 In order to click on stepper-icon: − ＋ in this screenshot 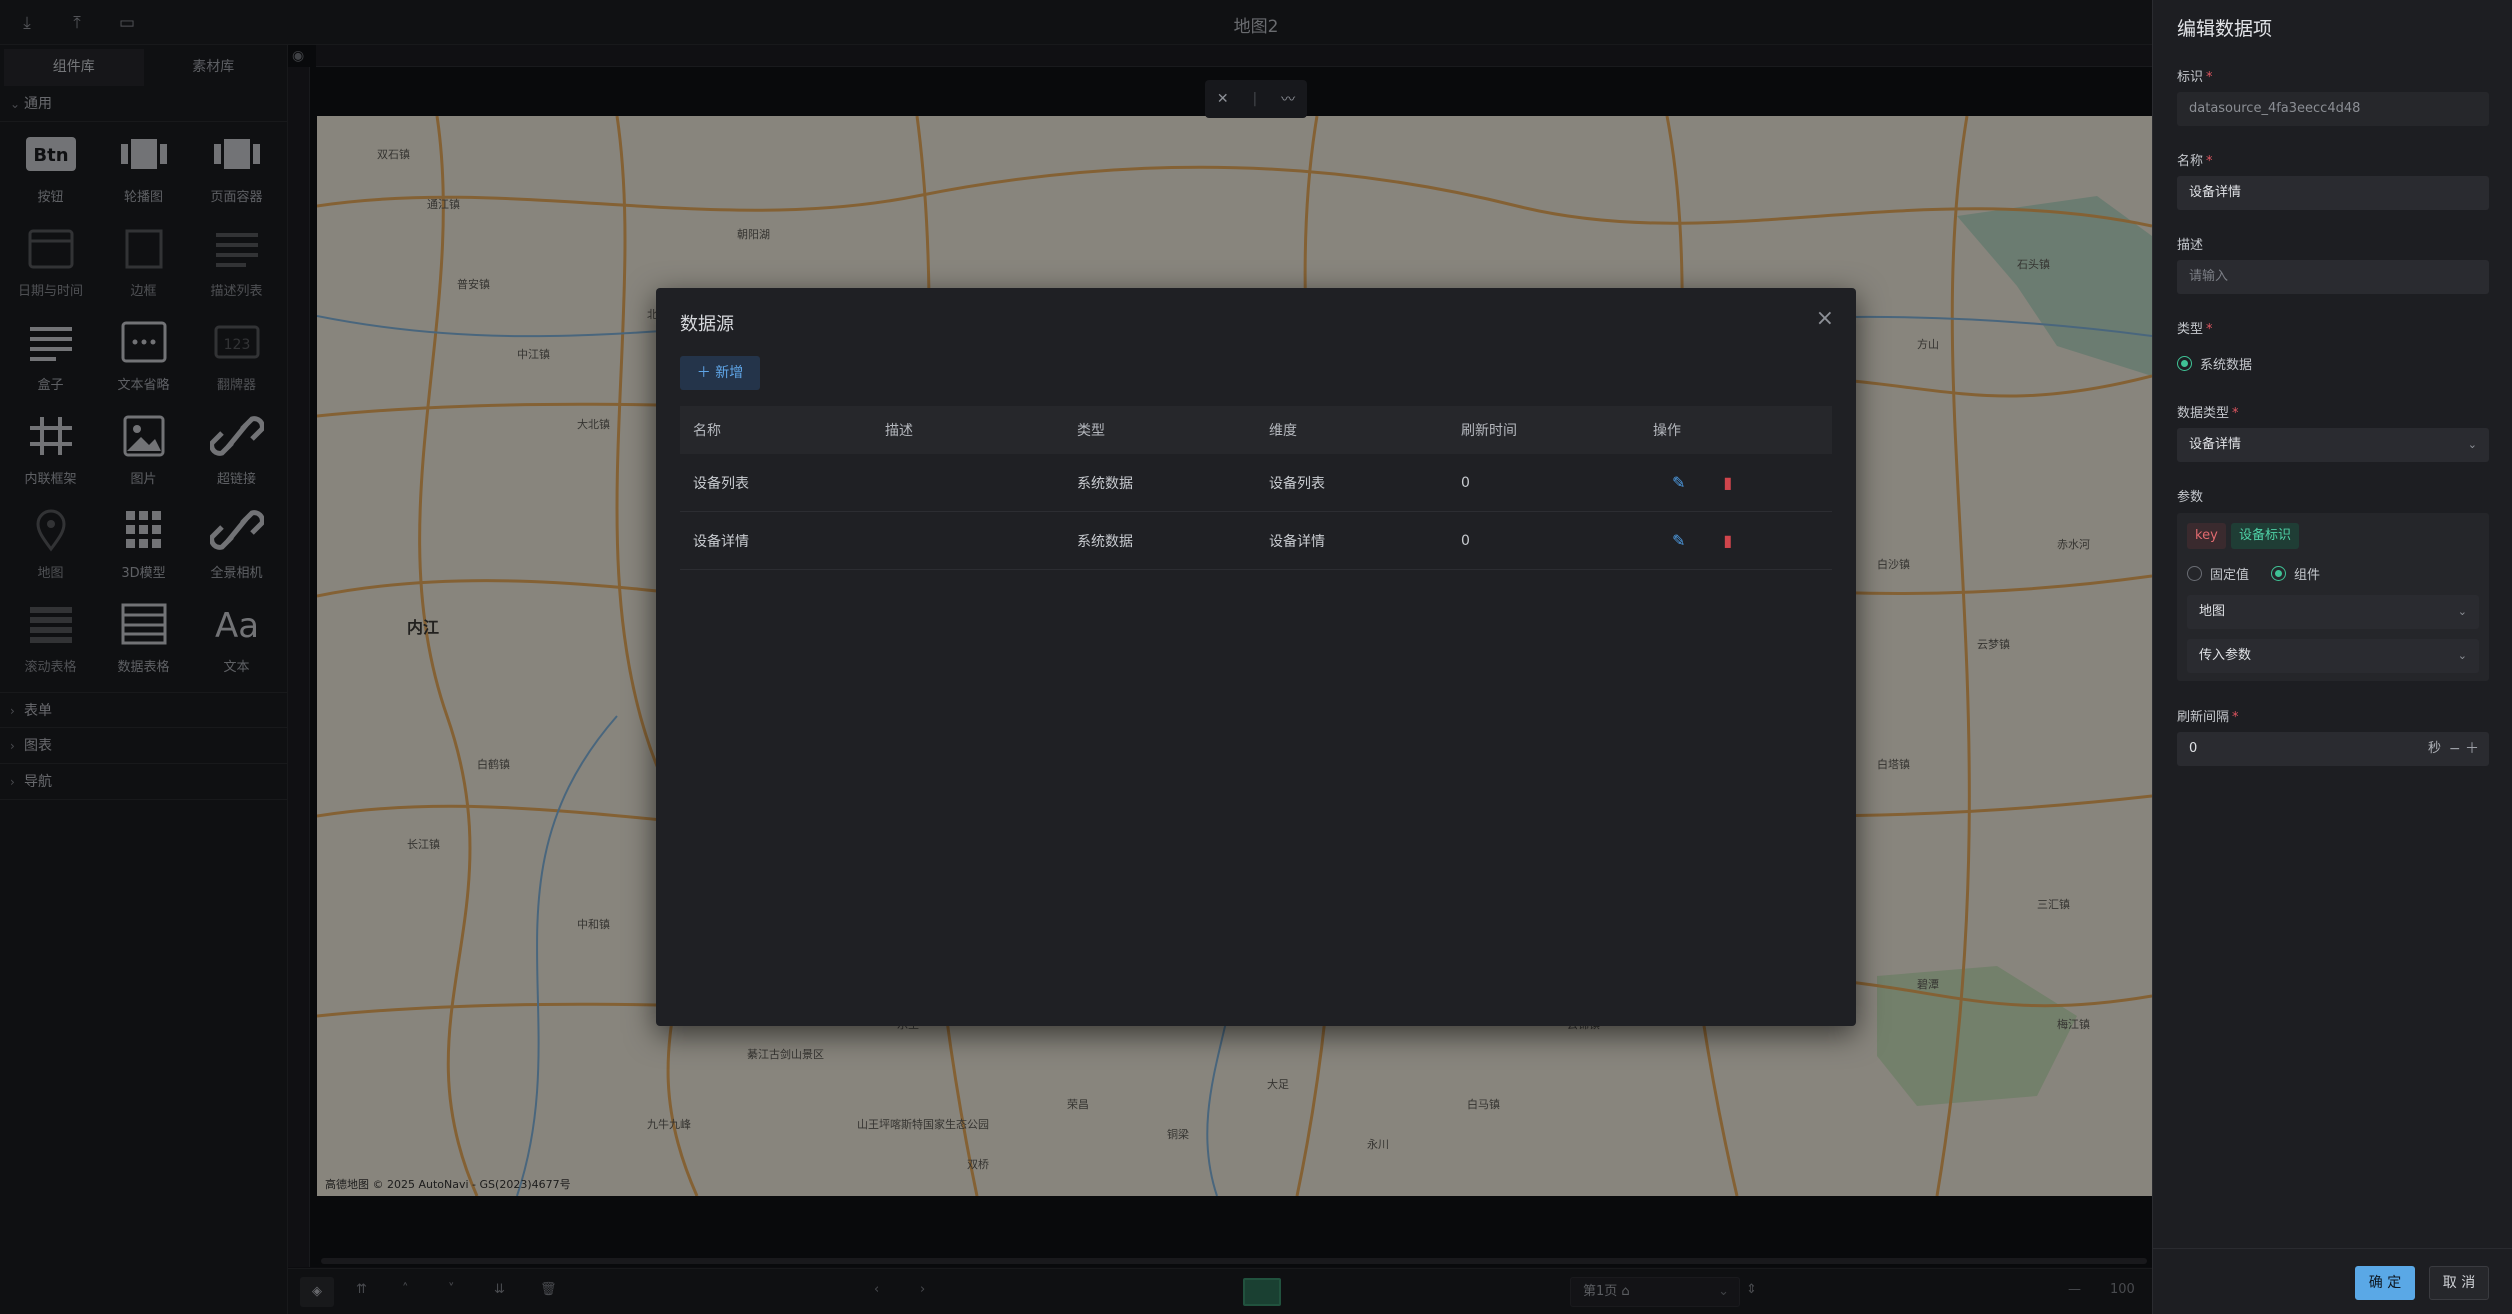, I will do `click(2464, 749)`.